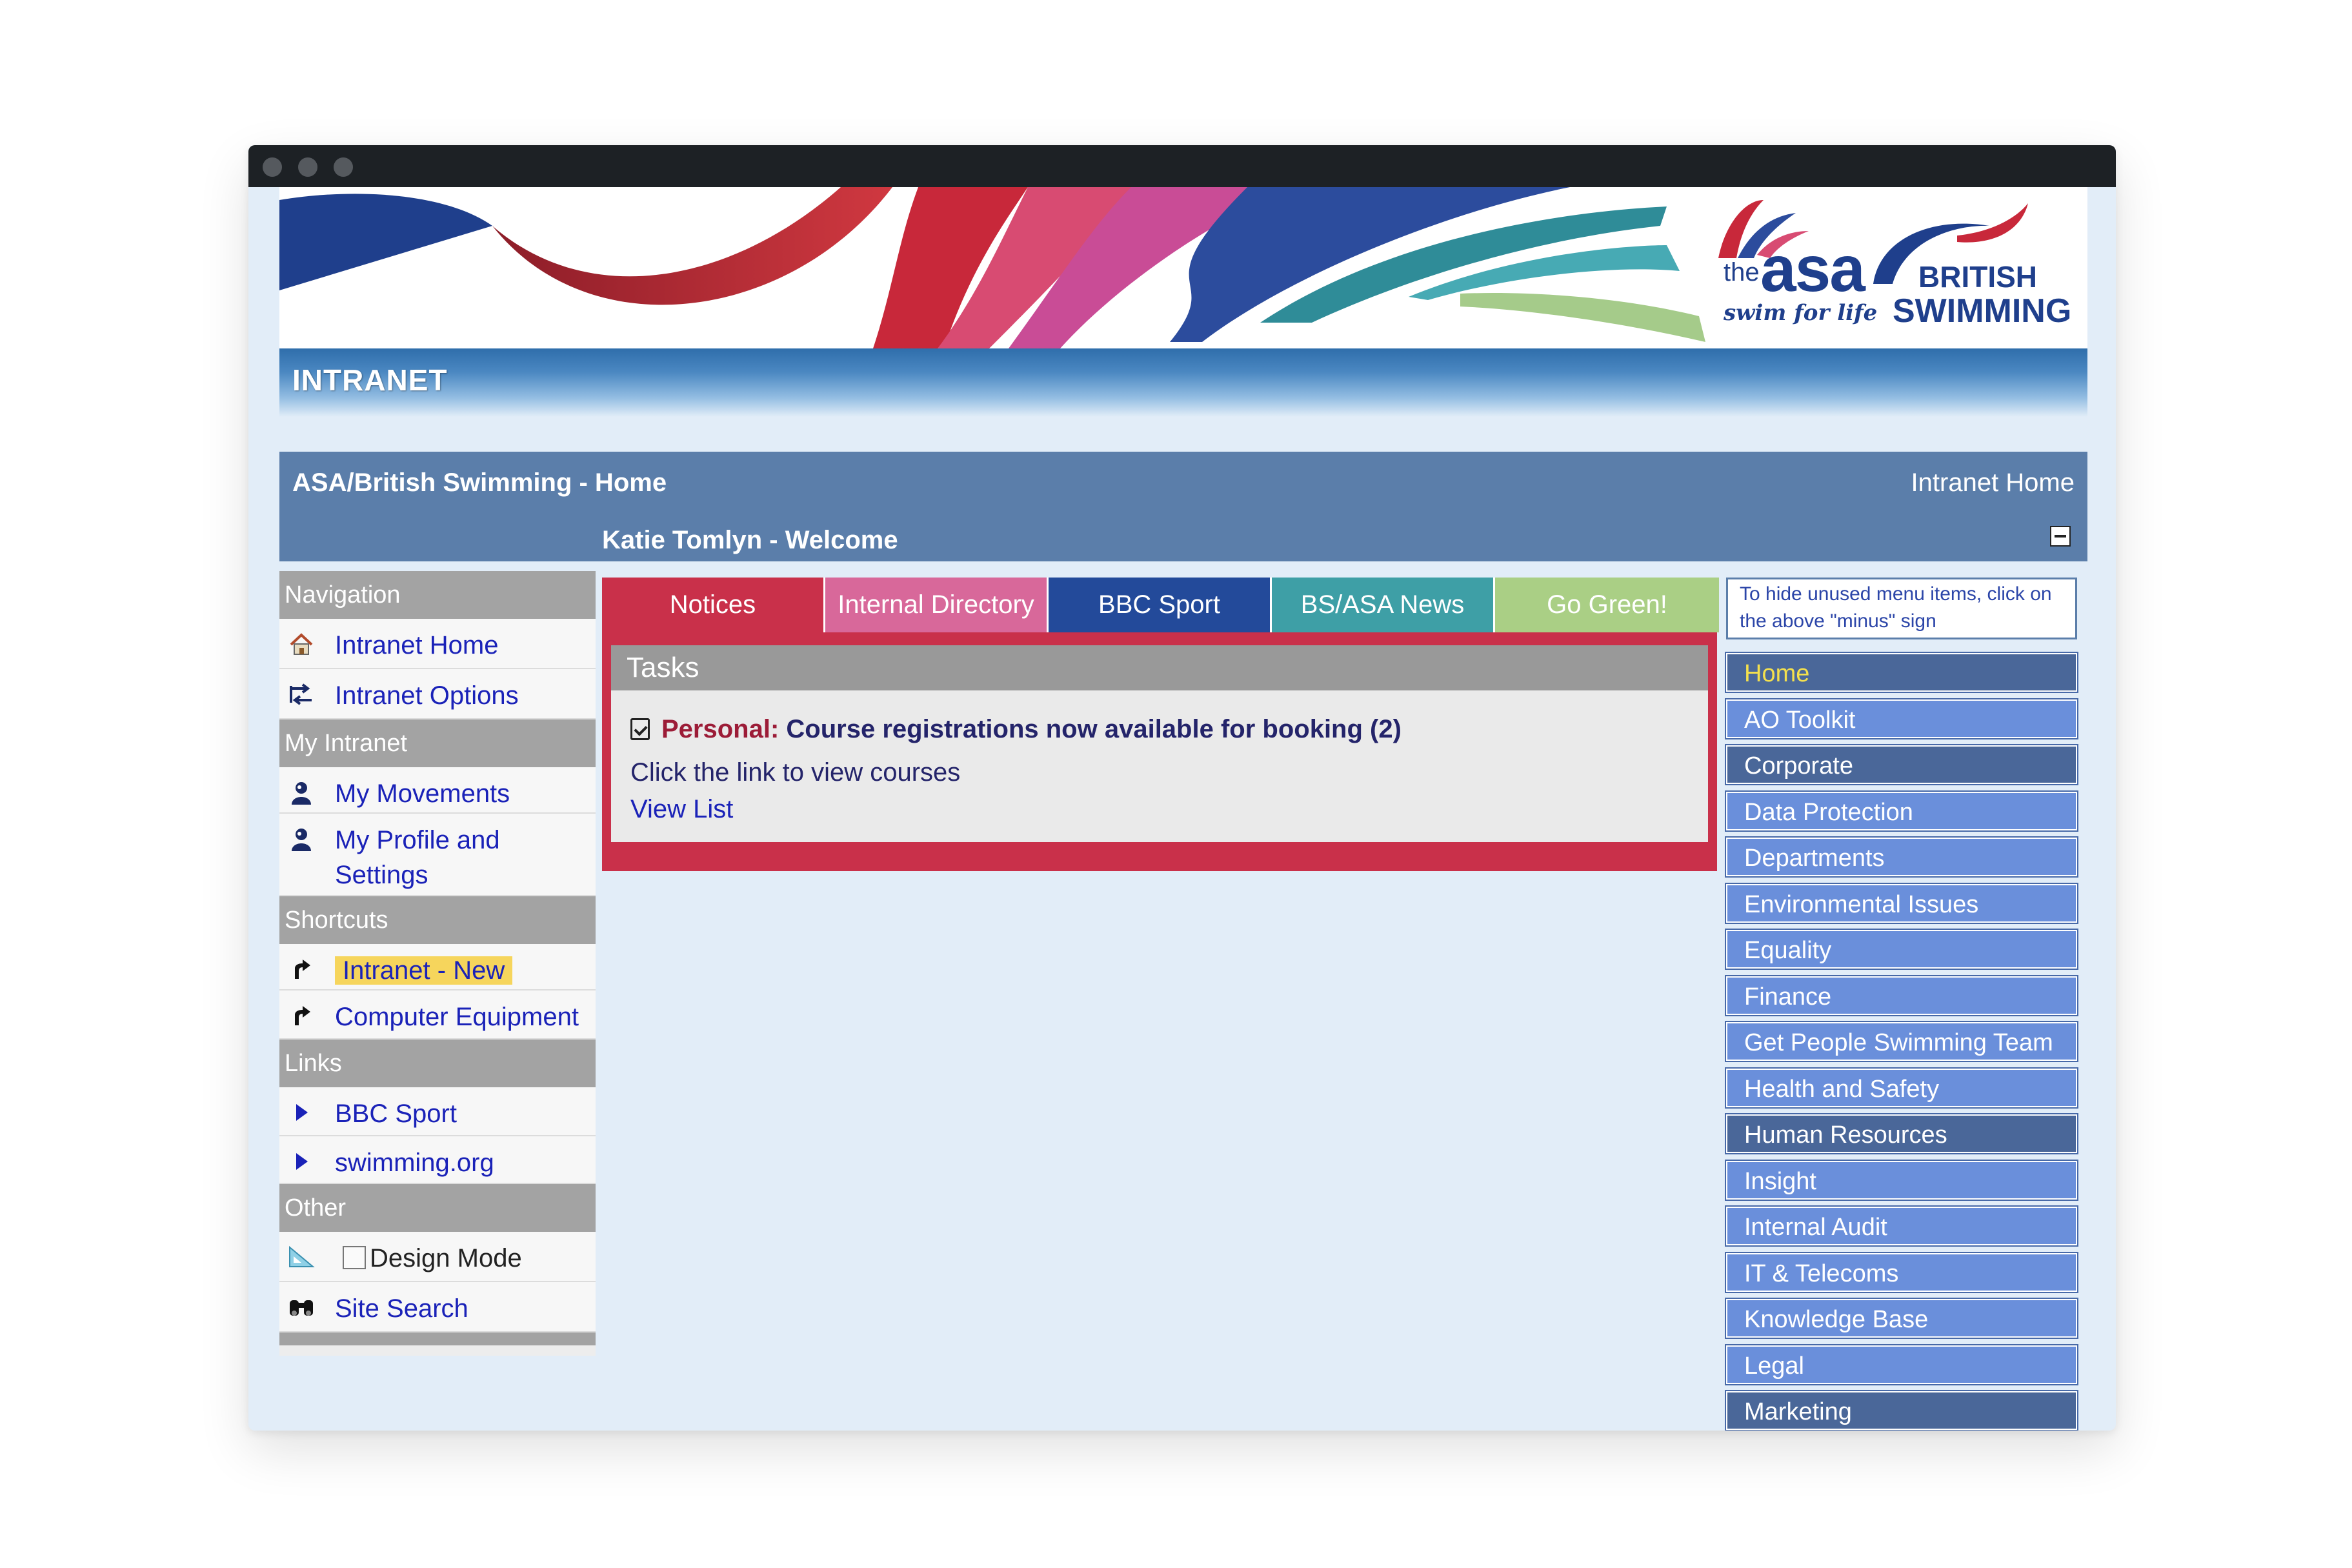 The image size is (2352, 1568). Describe the element at coordinates (795, 772) in the screenshot. I see `task-description: Click the link to view courses` at that location.